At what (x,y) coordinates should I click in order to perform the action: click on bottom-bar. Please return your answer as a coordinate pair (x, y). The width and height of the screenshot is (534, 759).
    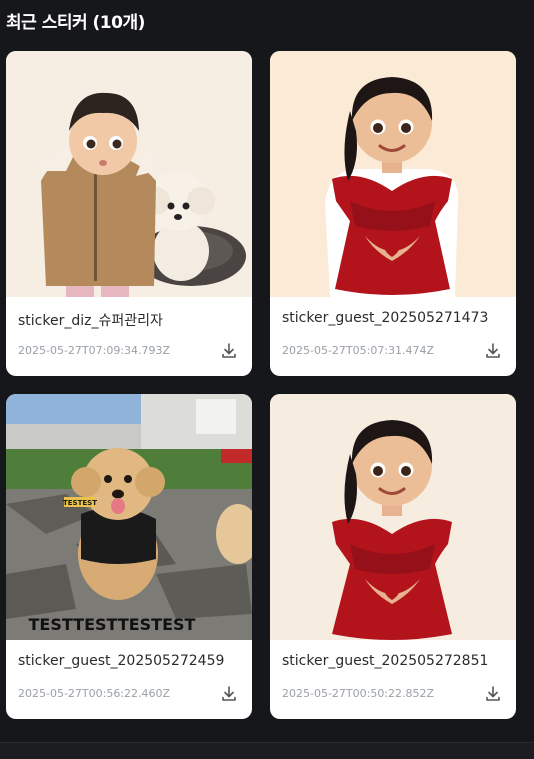
    Looking at the image, I should click on (267, 750).